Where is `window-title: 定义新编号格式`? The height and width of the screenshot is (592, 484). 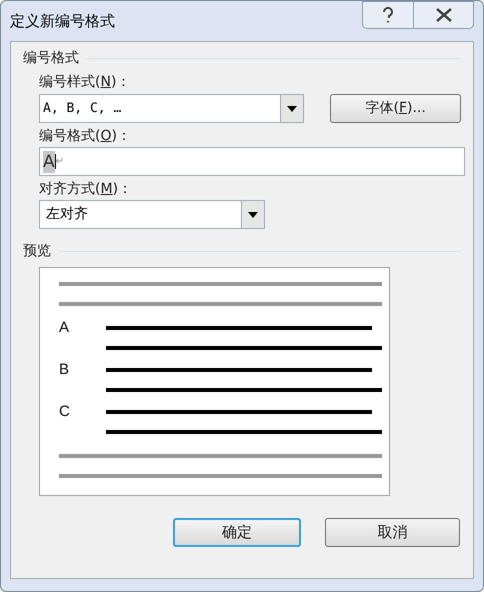 window-title: 定义新编号格式 is located at coordinates (62, 21).